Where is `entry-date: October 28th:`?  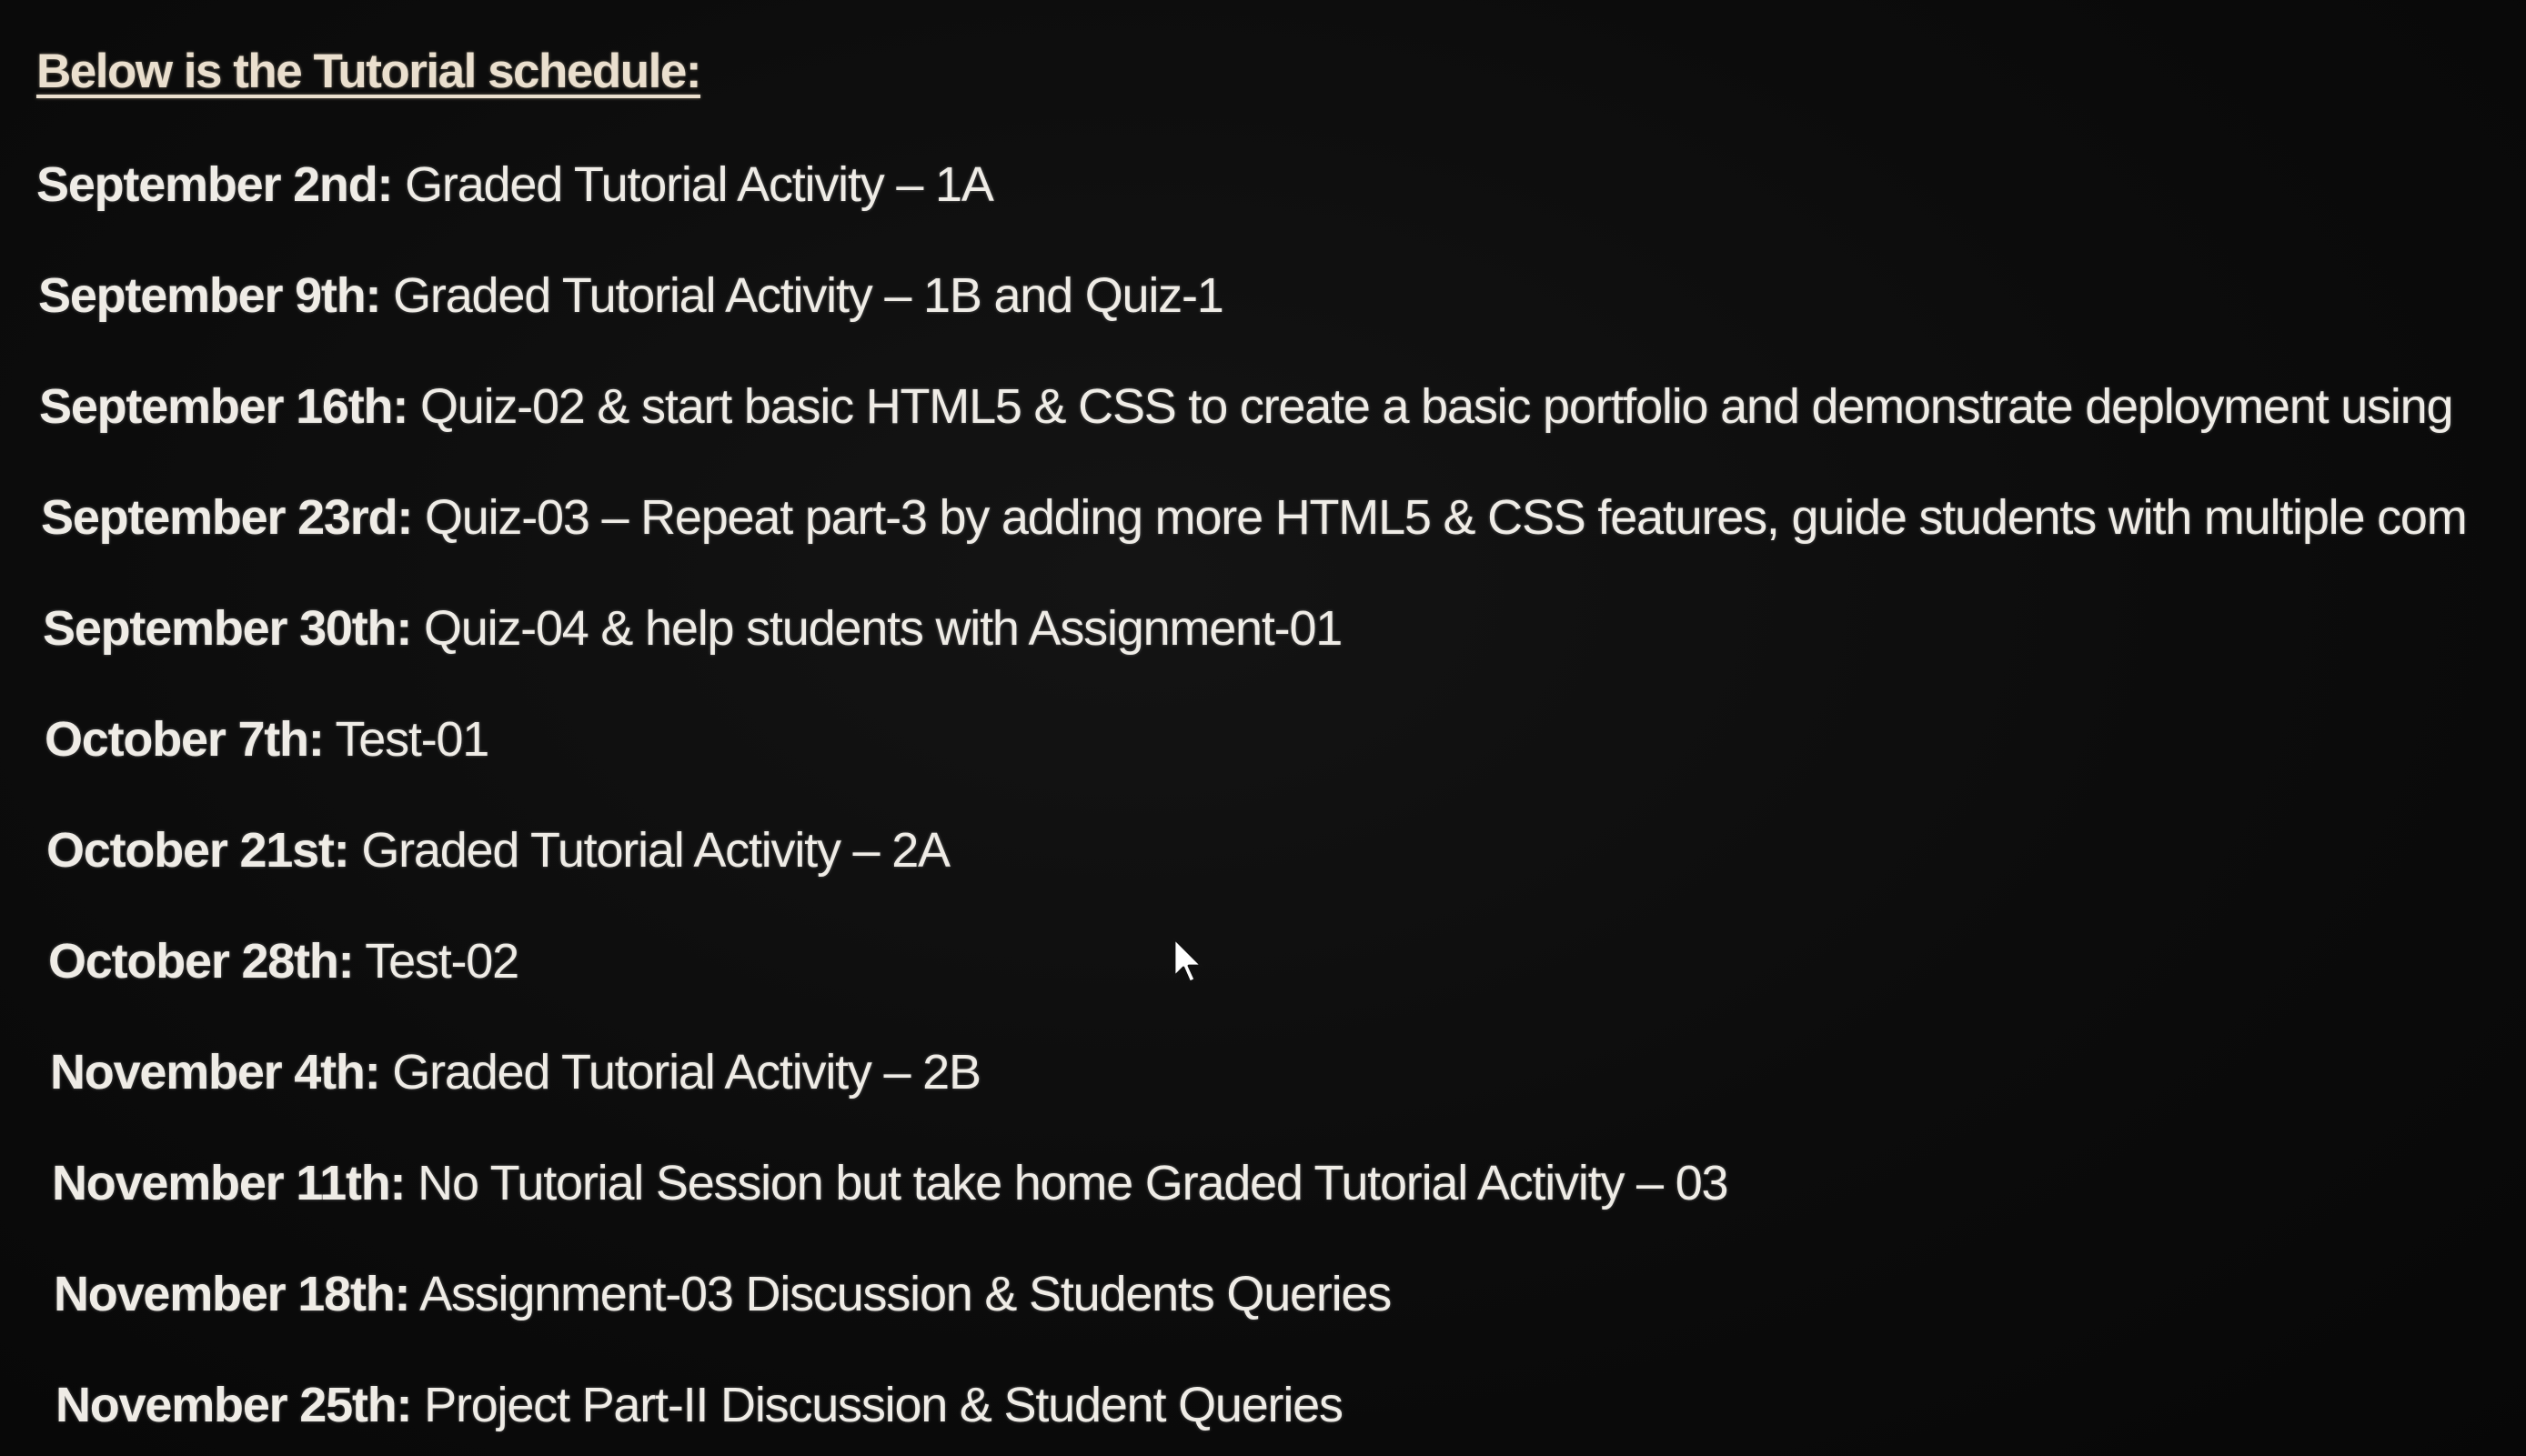 entry-date: October 28th: is located at coordinates (201, 962).